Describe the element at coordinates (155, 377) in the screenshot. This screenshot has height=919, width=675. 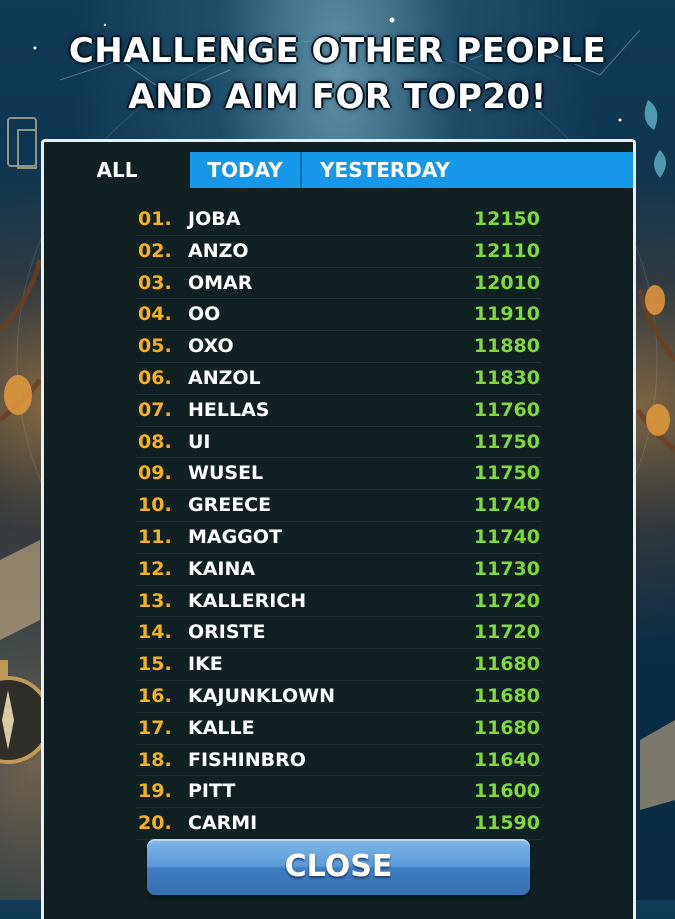
I see `rank-label: 06.` at that location.